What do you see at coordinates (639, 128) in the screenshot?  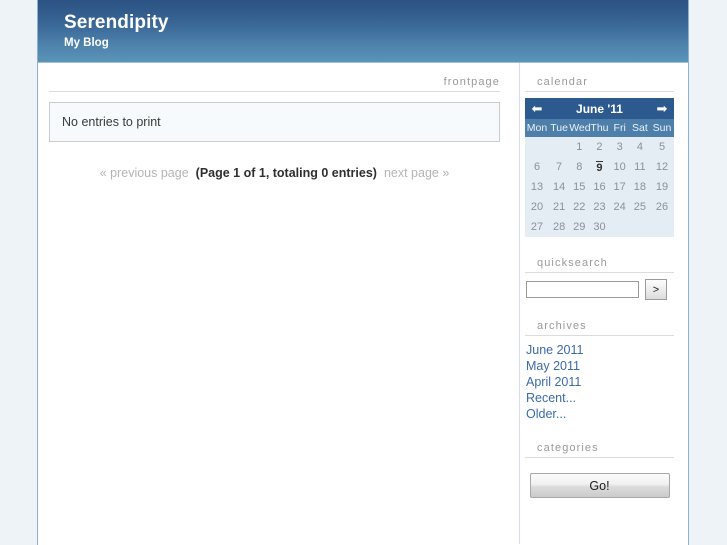 I see `calendar-dayheader: Sat` at bounding box center [639, 128].